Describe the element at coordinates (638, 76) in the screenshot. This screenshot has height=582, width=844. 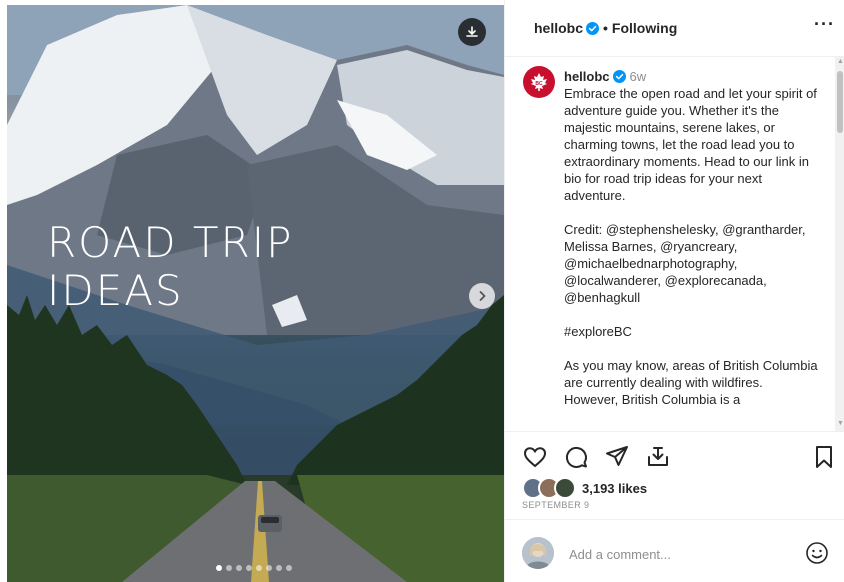
I see `caption-timestamp: 6w` at that location.